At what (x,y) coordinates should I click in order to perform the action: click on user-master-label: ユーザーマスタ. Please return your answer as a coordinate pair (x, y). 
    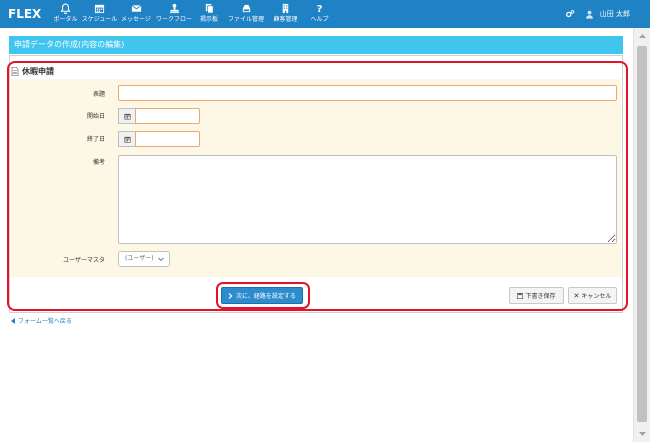
    Looking at the image, I should click on (84, 260).